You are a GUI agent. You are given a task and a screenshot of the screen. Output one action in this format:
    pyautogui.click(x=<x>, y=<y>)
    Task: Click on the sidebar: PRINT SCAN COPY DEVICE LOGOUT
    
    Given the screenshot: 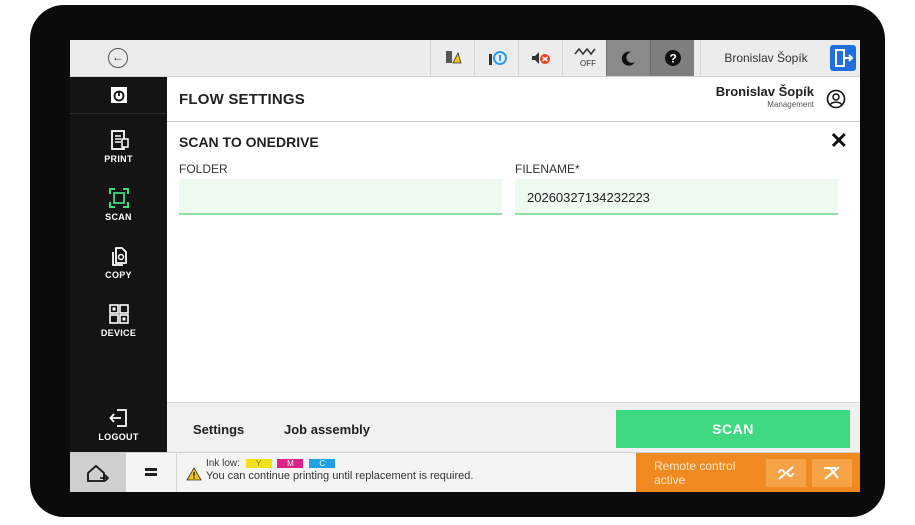 What is the action you would take?
    pyautogui.click(x=118, y=264)
    